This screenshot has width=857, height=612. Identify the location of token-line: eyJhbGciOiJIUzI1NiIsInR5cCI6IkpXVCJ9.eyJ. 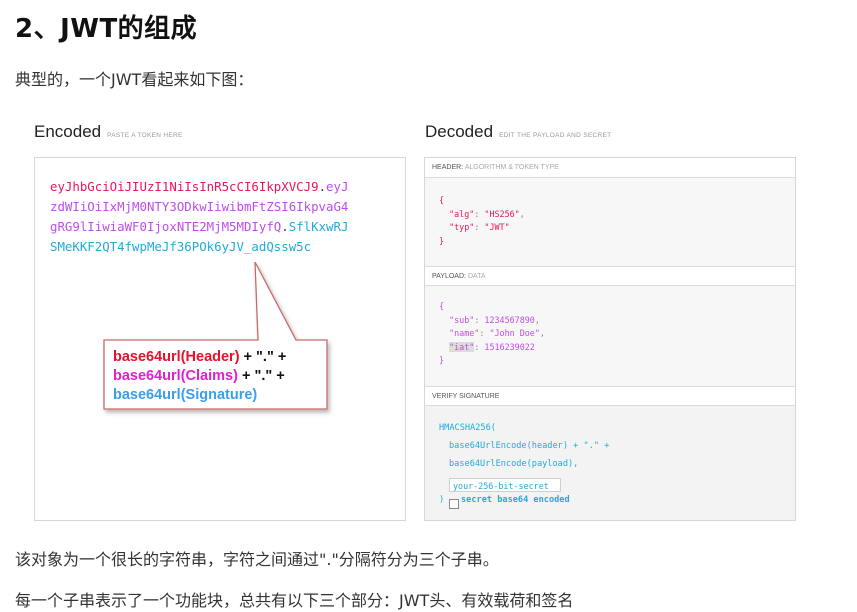
(199, 187).